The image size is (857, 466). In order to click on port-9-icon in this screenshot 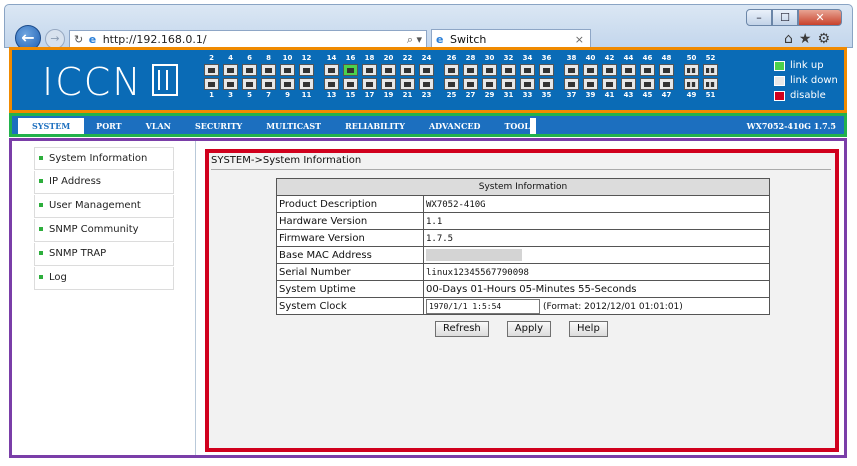, I will do `click(287, 84)`.